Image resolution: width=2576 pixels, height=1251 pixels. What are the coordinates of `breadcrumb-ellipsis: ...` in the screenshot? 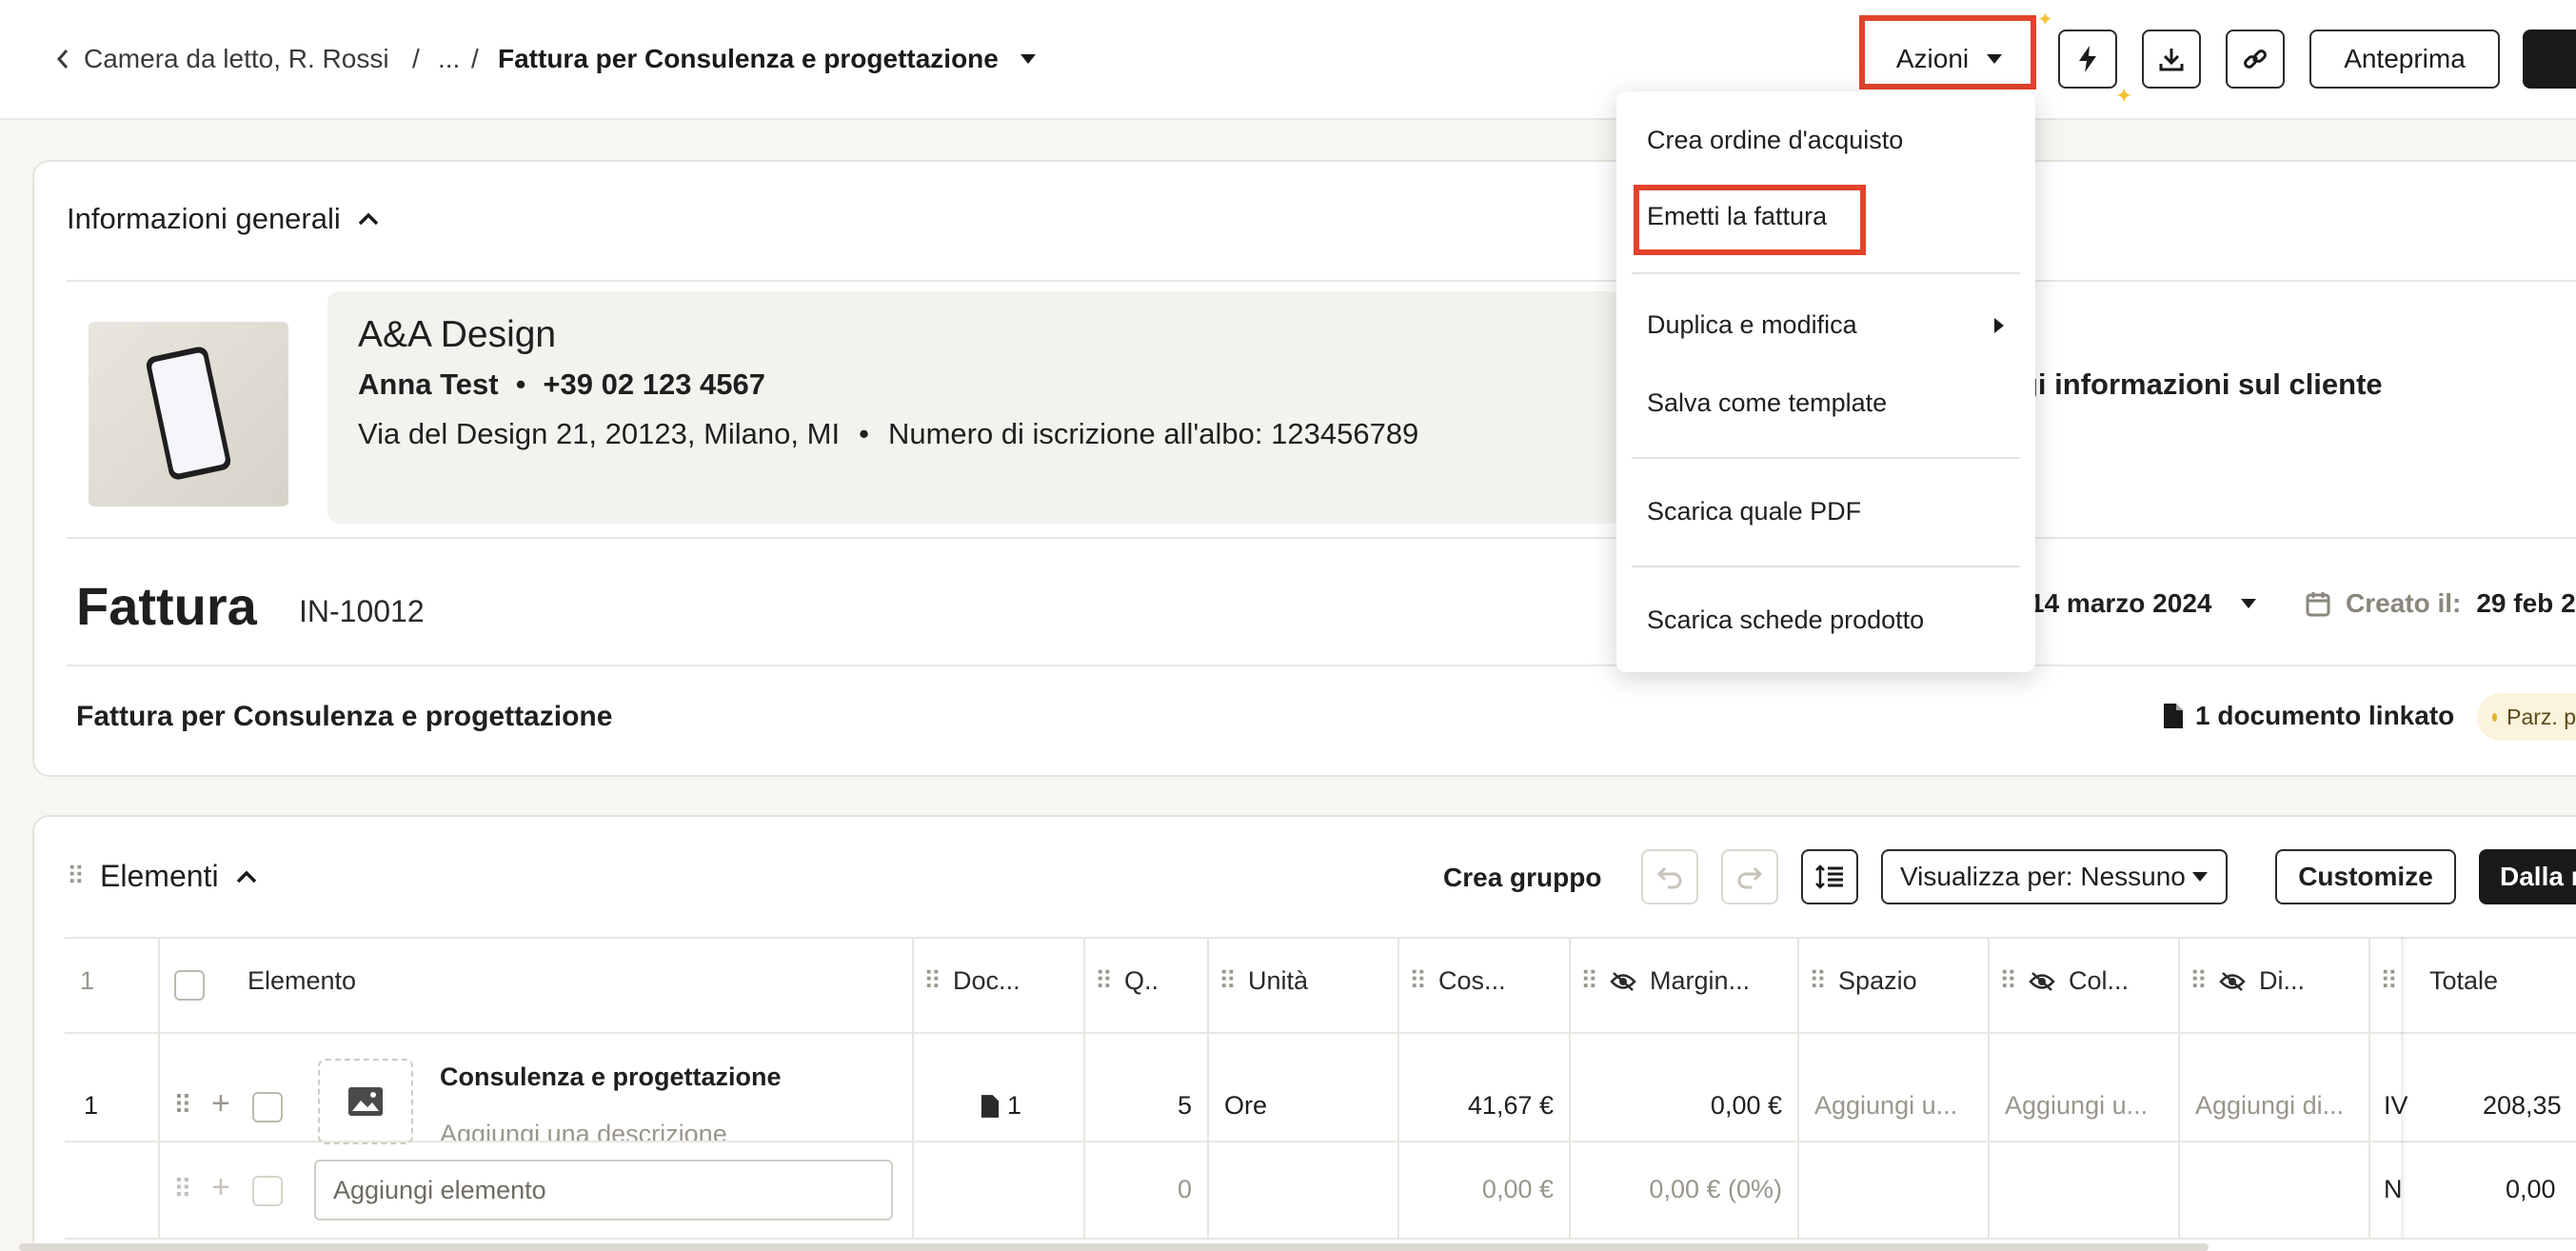 It's located at (449, 59).